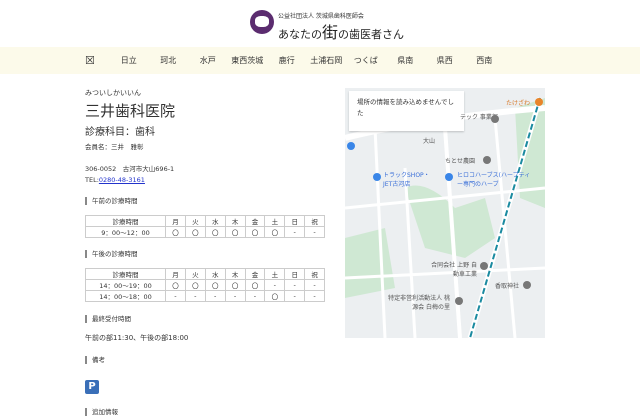 This screenshot has width=640, height=416. What do you see at coordinates (262, 22) in the screenshot?
I see `logo-icon` at bounding box center [262, 22].